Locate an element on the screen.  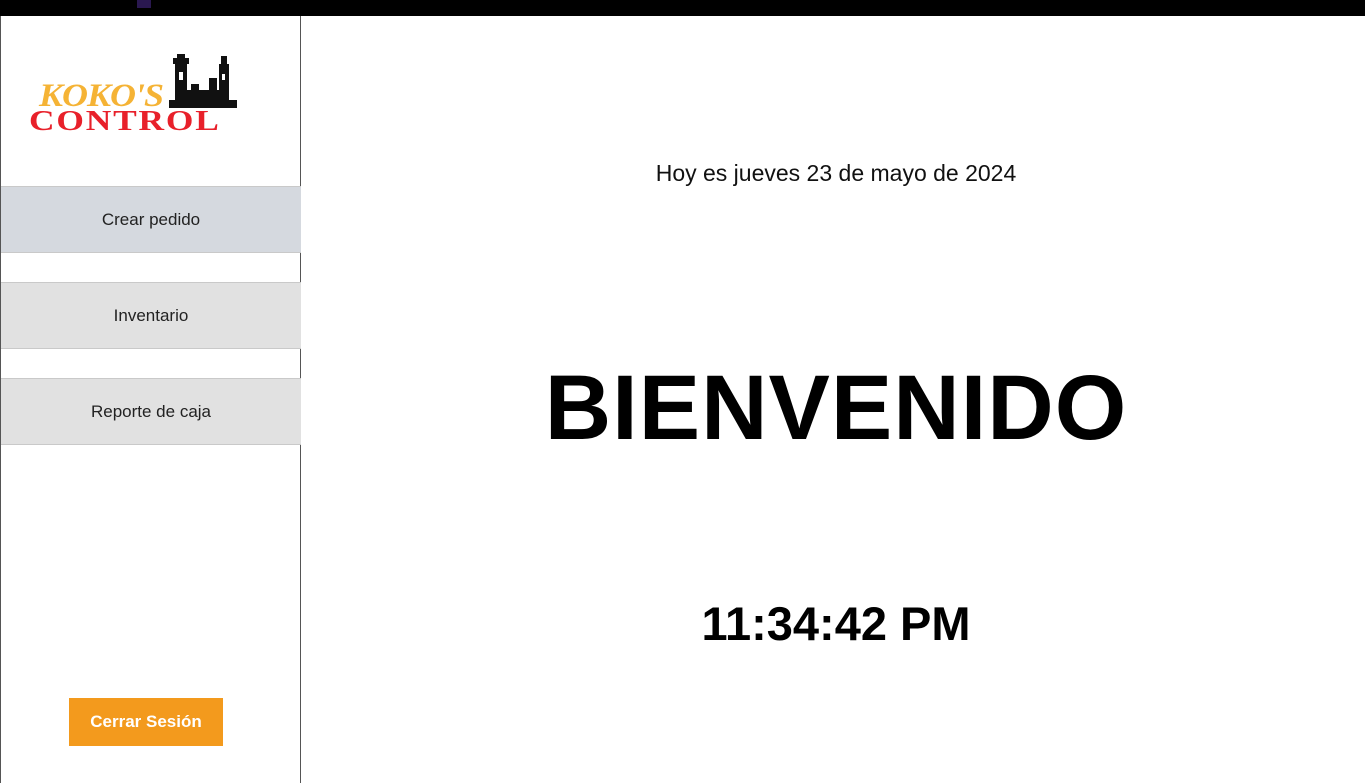
sidebar-item-inventario: Inventario is located at coordinates (151, 315).